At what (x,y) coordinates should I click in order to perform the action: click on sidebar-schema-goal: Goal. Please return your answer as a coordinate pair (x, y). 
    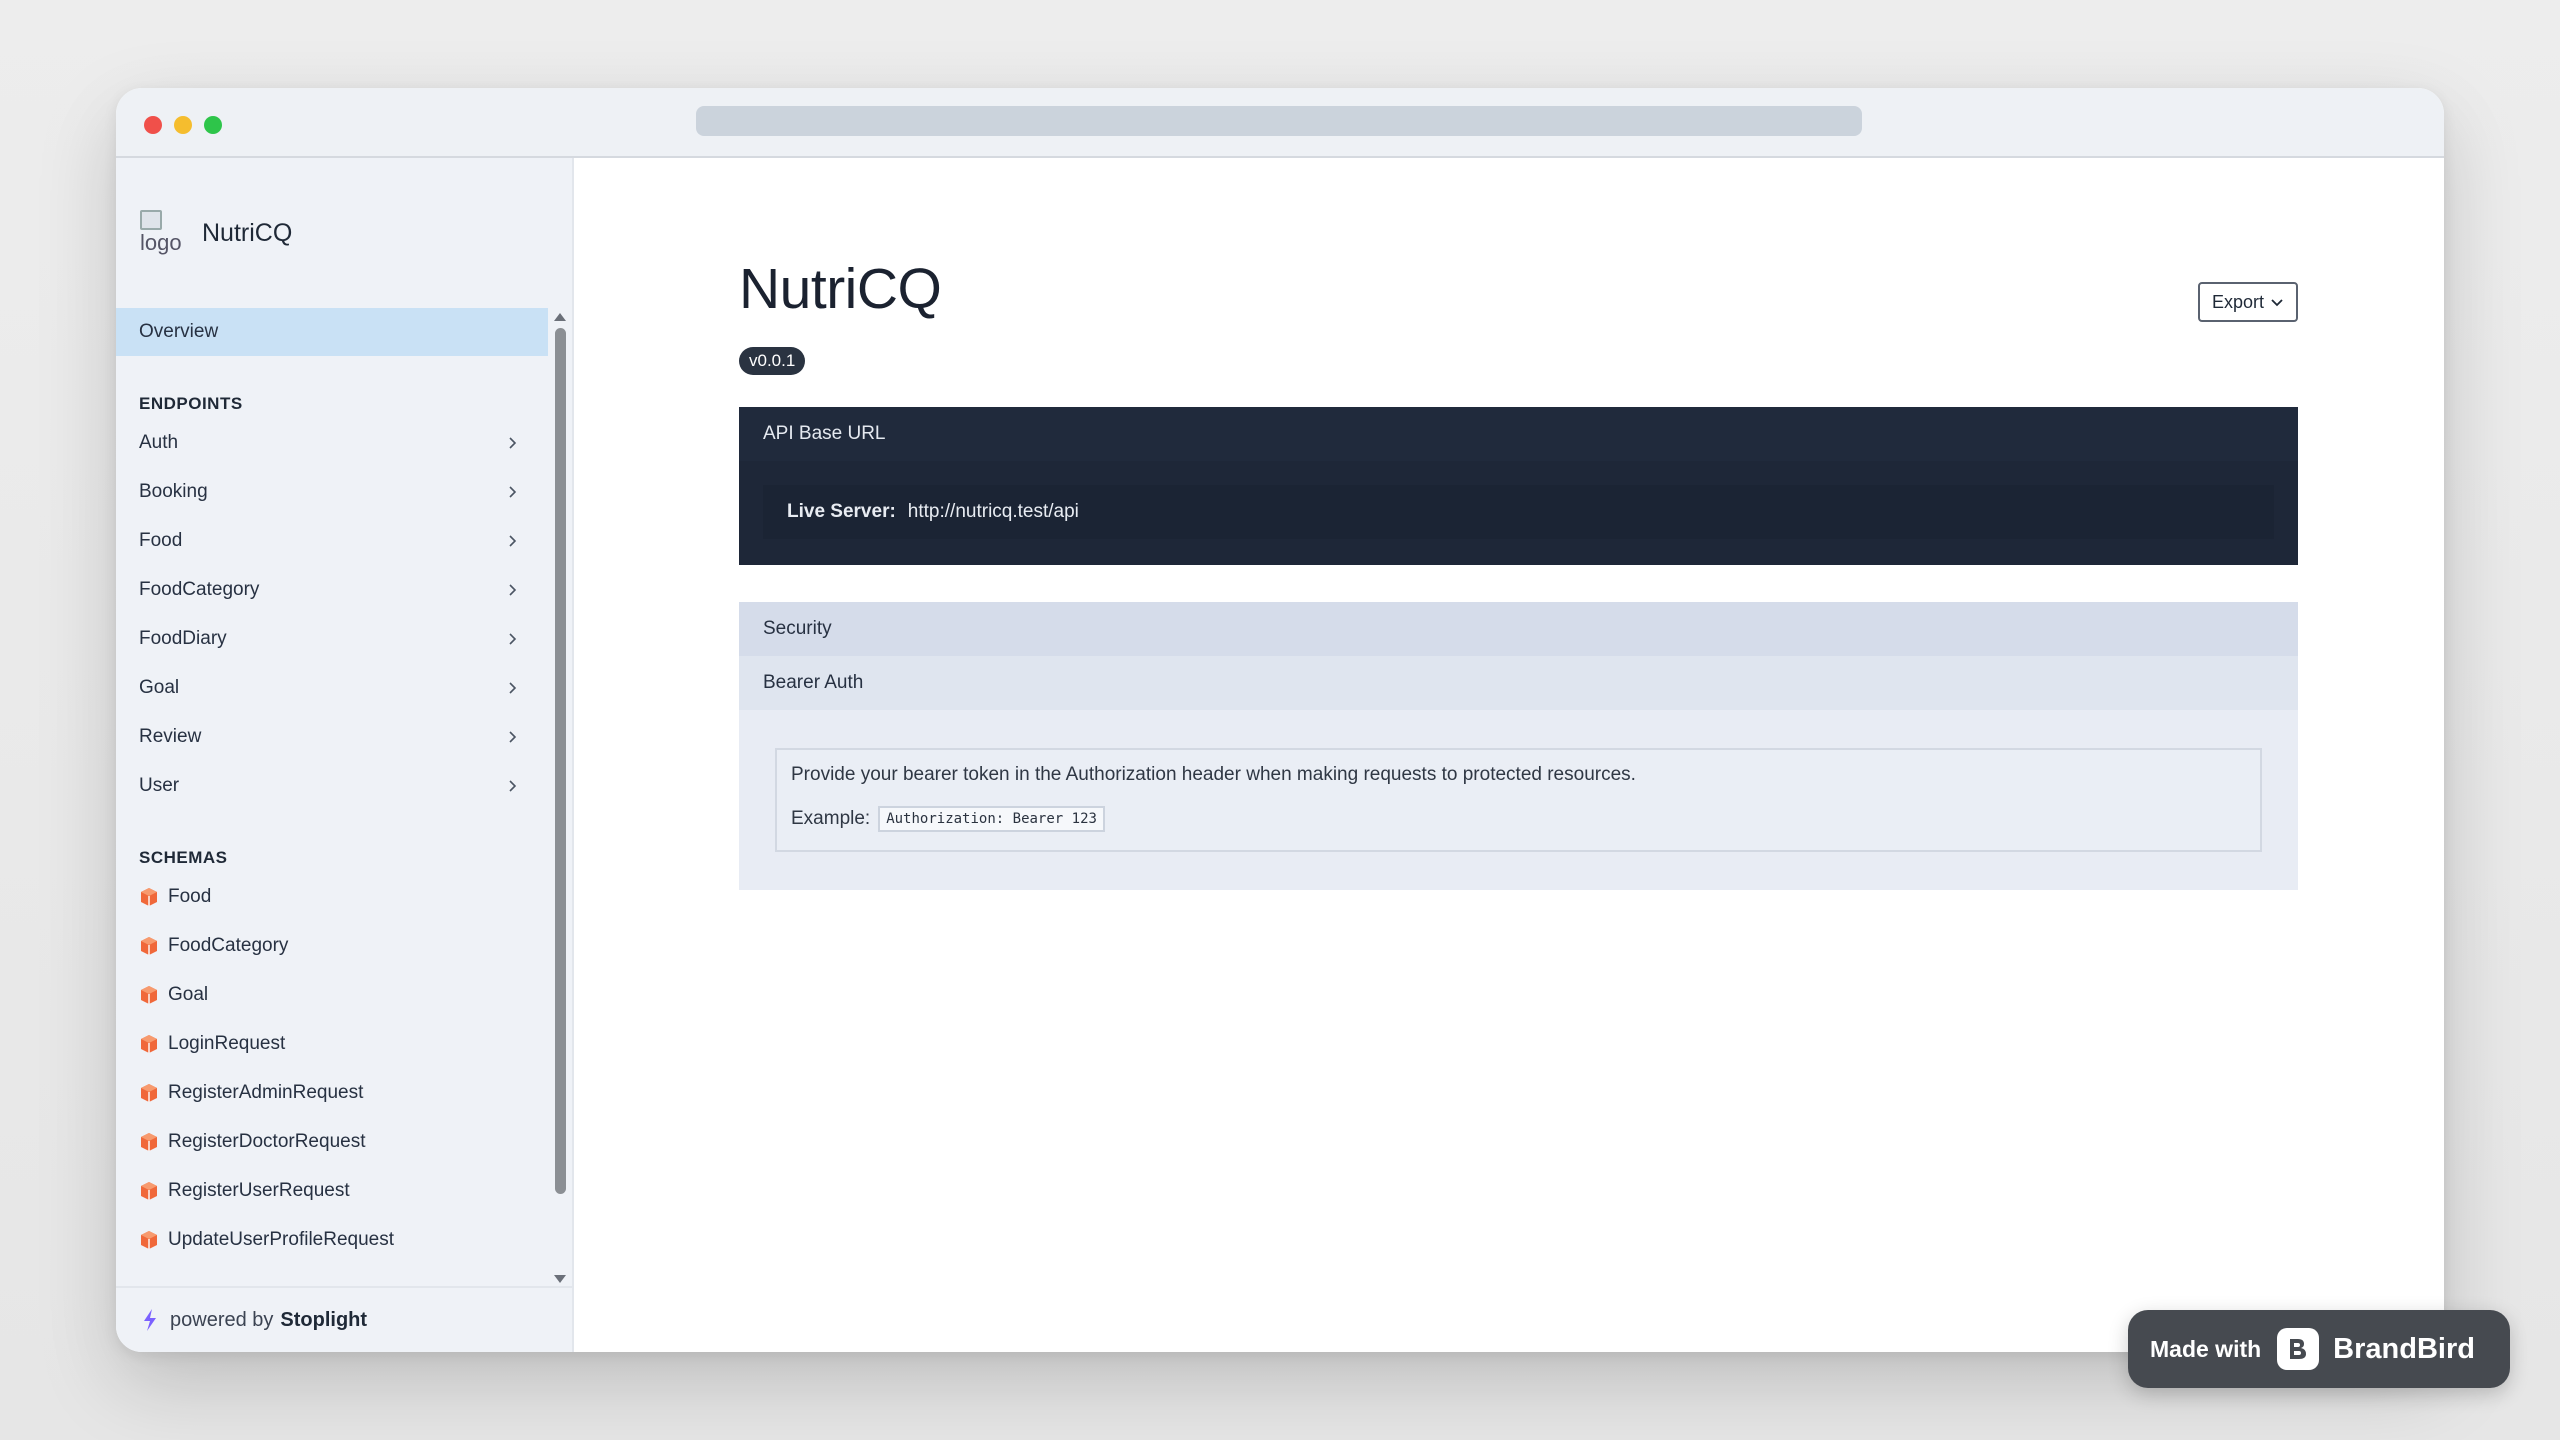
    Looking at the image, I should click on (332, 994).